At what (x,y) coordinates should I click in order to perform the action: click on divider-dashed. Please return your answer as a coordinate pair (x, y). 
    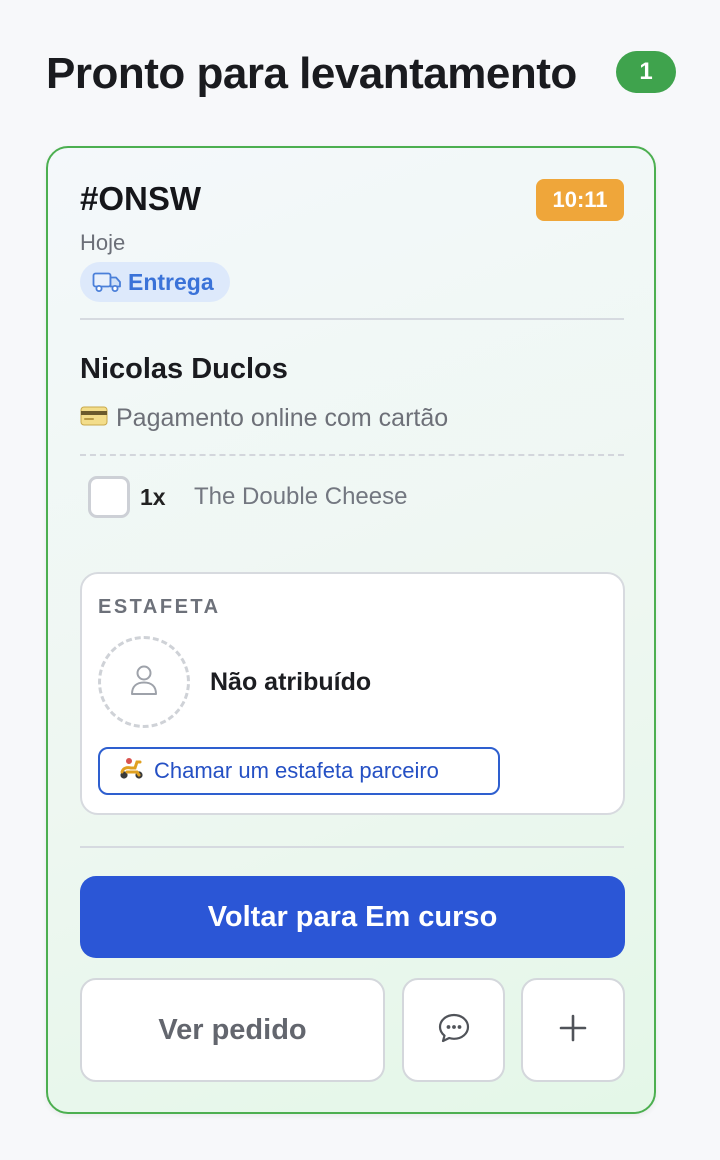
    Looking at the image, I should click on (352, 455).